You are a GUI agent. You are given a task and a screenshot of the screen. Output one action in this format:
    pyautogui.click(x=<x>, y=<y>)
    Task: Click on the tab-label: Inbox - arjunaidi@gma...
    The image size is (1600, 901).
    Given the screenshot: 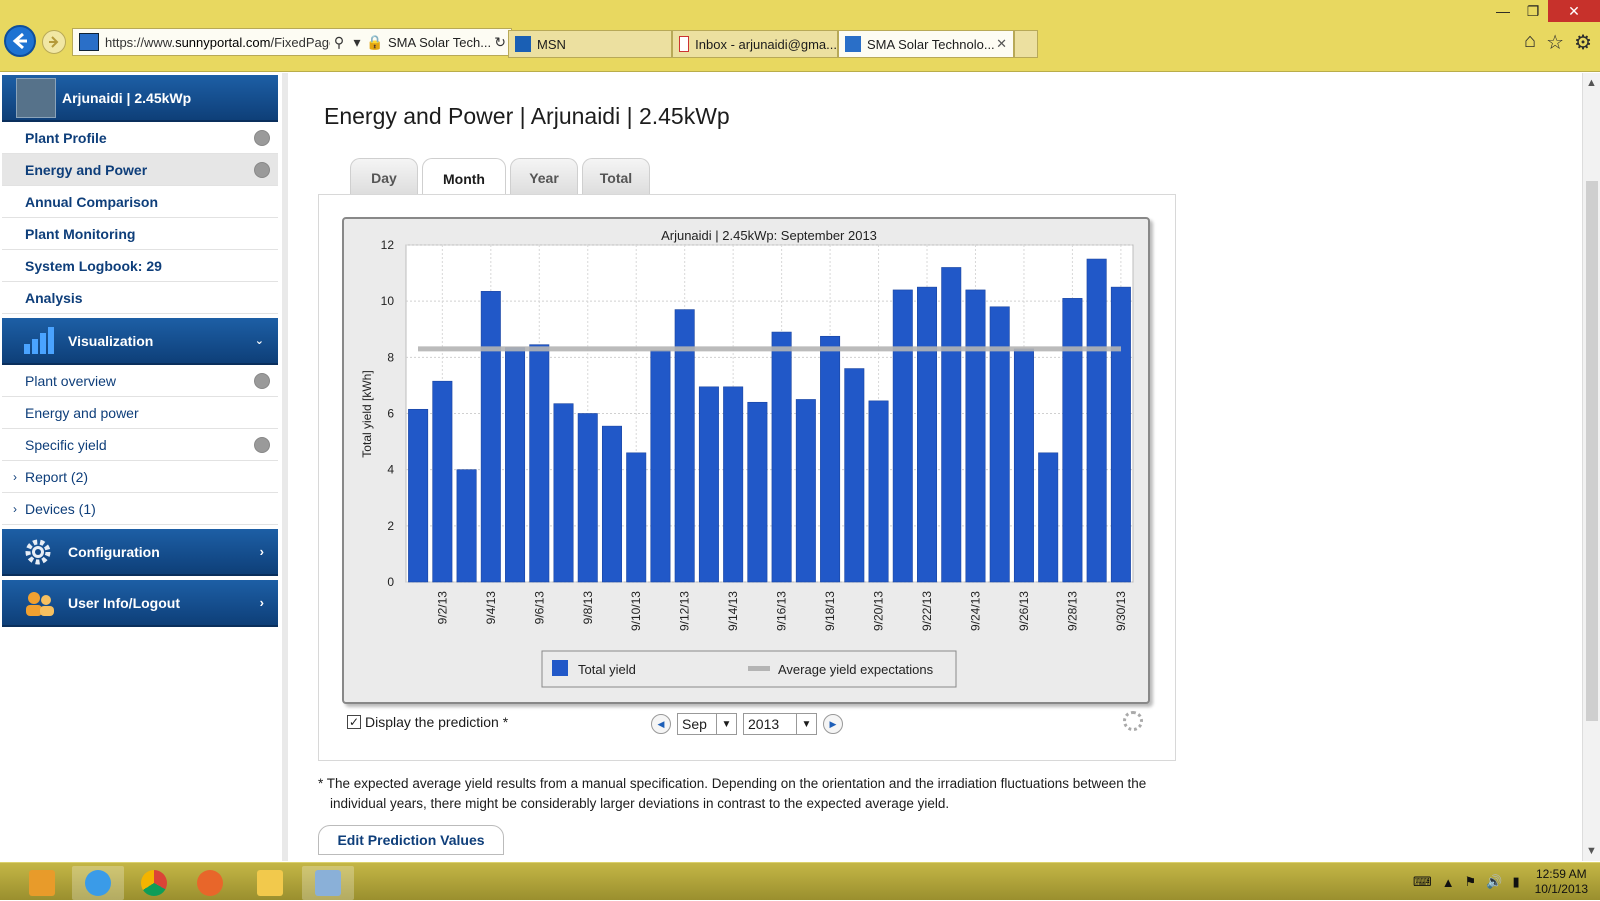 What is the action you would take?
    pyautogui.click(x=766, y=44)
    